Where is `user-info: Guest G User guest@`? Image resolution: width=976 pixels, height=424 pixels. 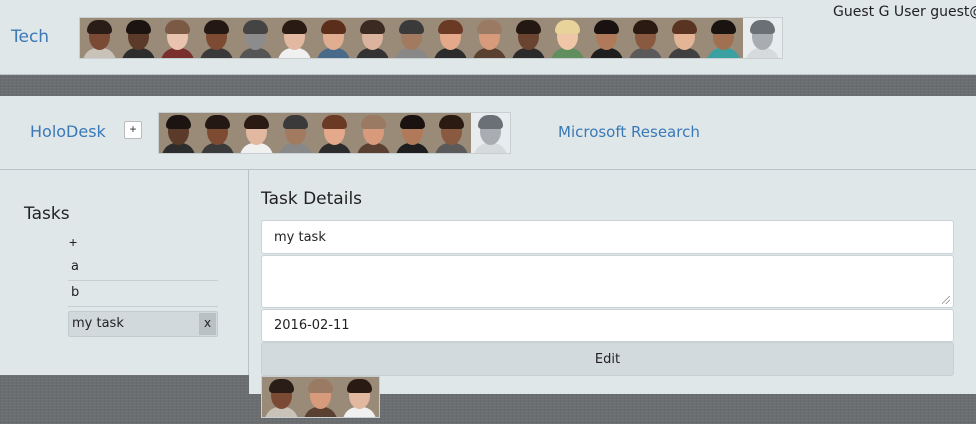
user-info: Guest G User guest@ is located at coordinates (904, 12).